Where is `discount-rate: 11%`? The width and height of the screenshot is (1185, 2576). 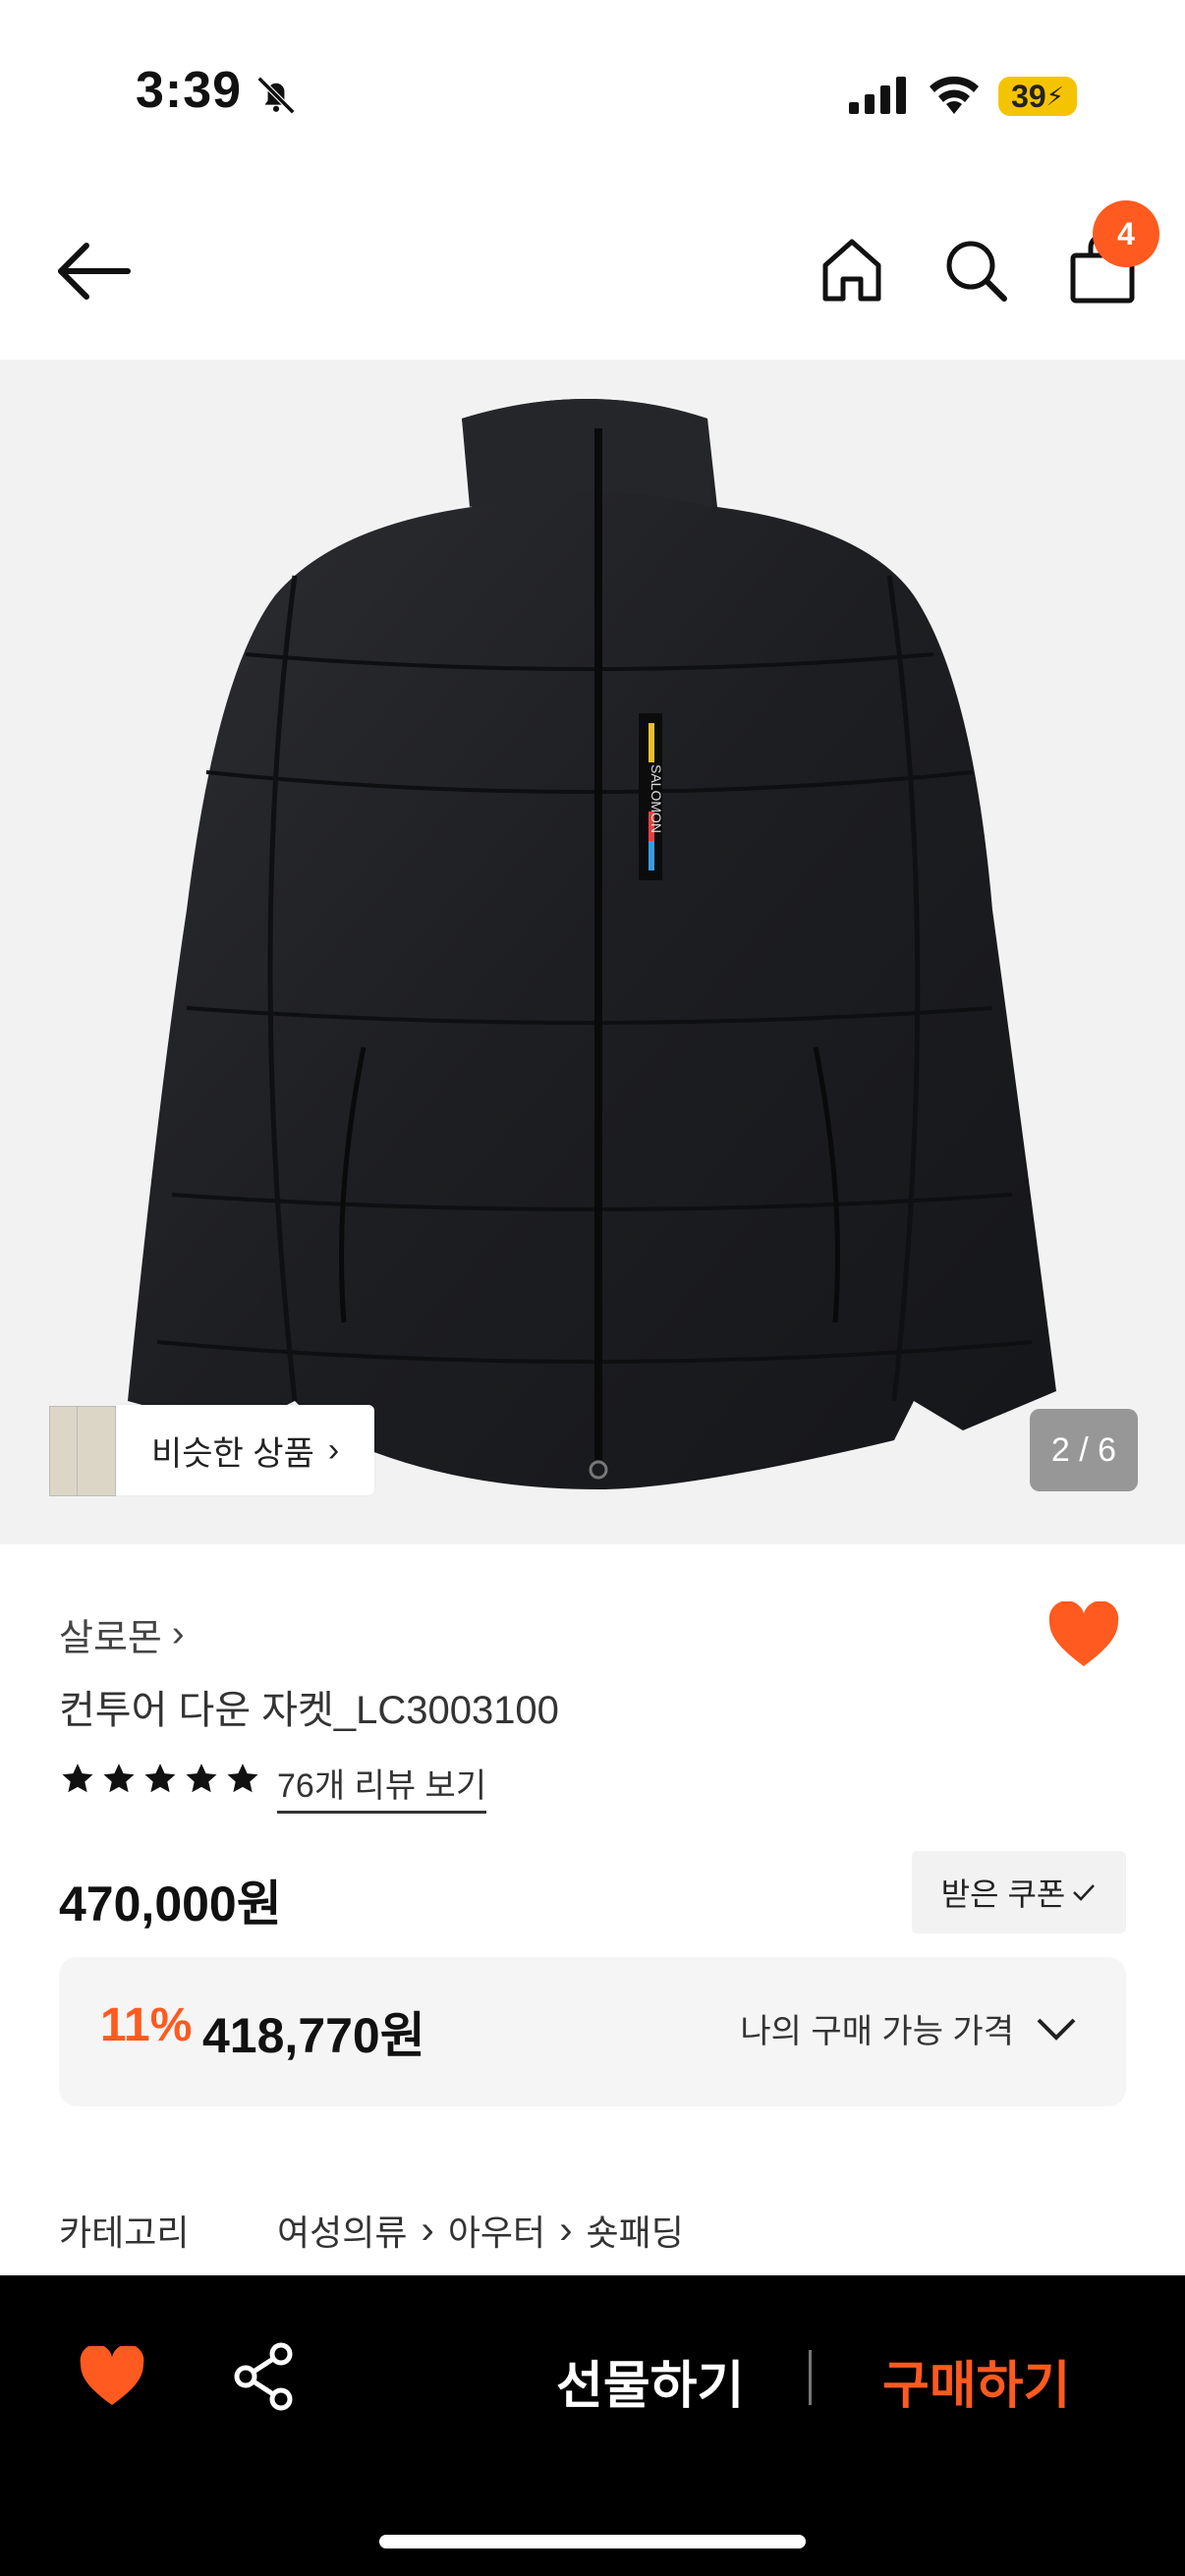 discount-rate: 11% is located at coordinates (147, 2025).